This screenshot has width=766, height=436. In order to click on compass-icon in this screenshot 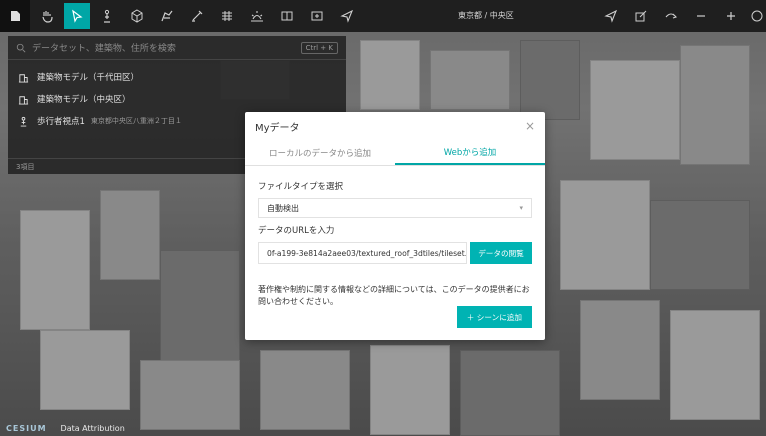, I will do `click(757, 16)`.